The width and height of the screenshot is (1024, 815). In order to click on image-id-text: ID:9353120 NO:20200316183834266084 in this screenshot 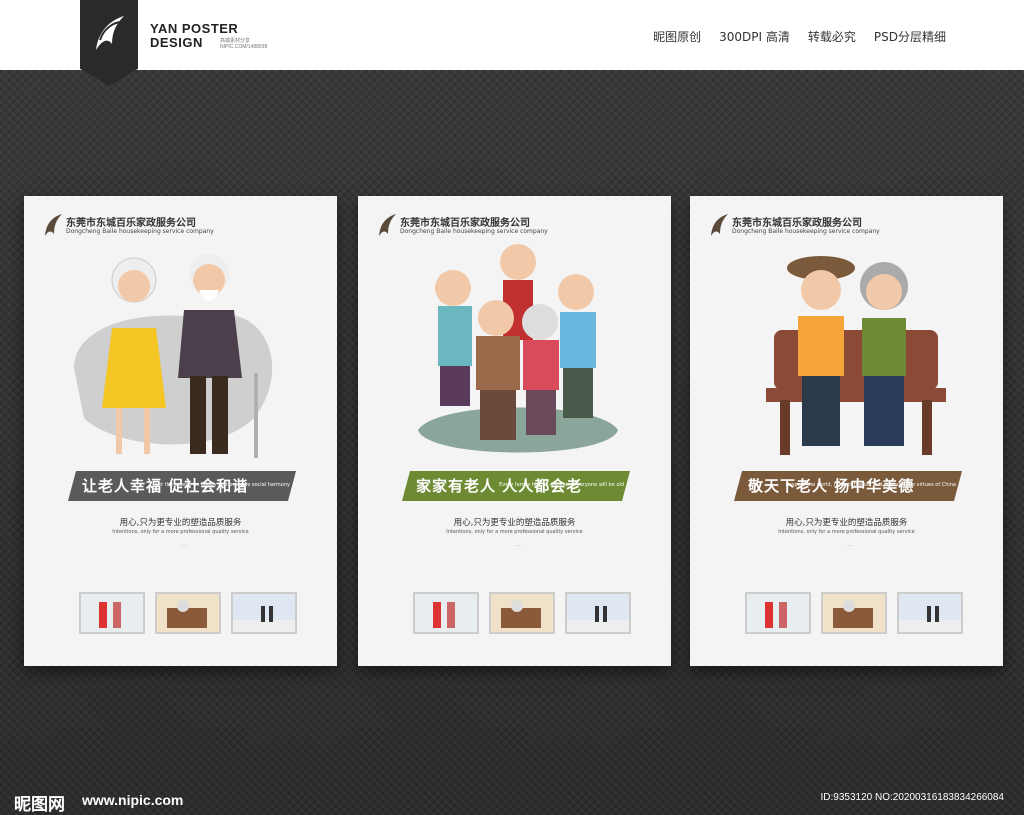, I will do `click(912, 797)`.